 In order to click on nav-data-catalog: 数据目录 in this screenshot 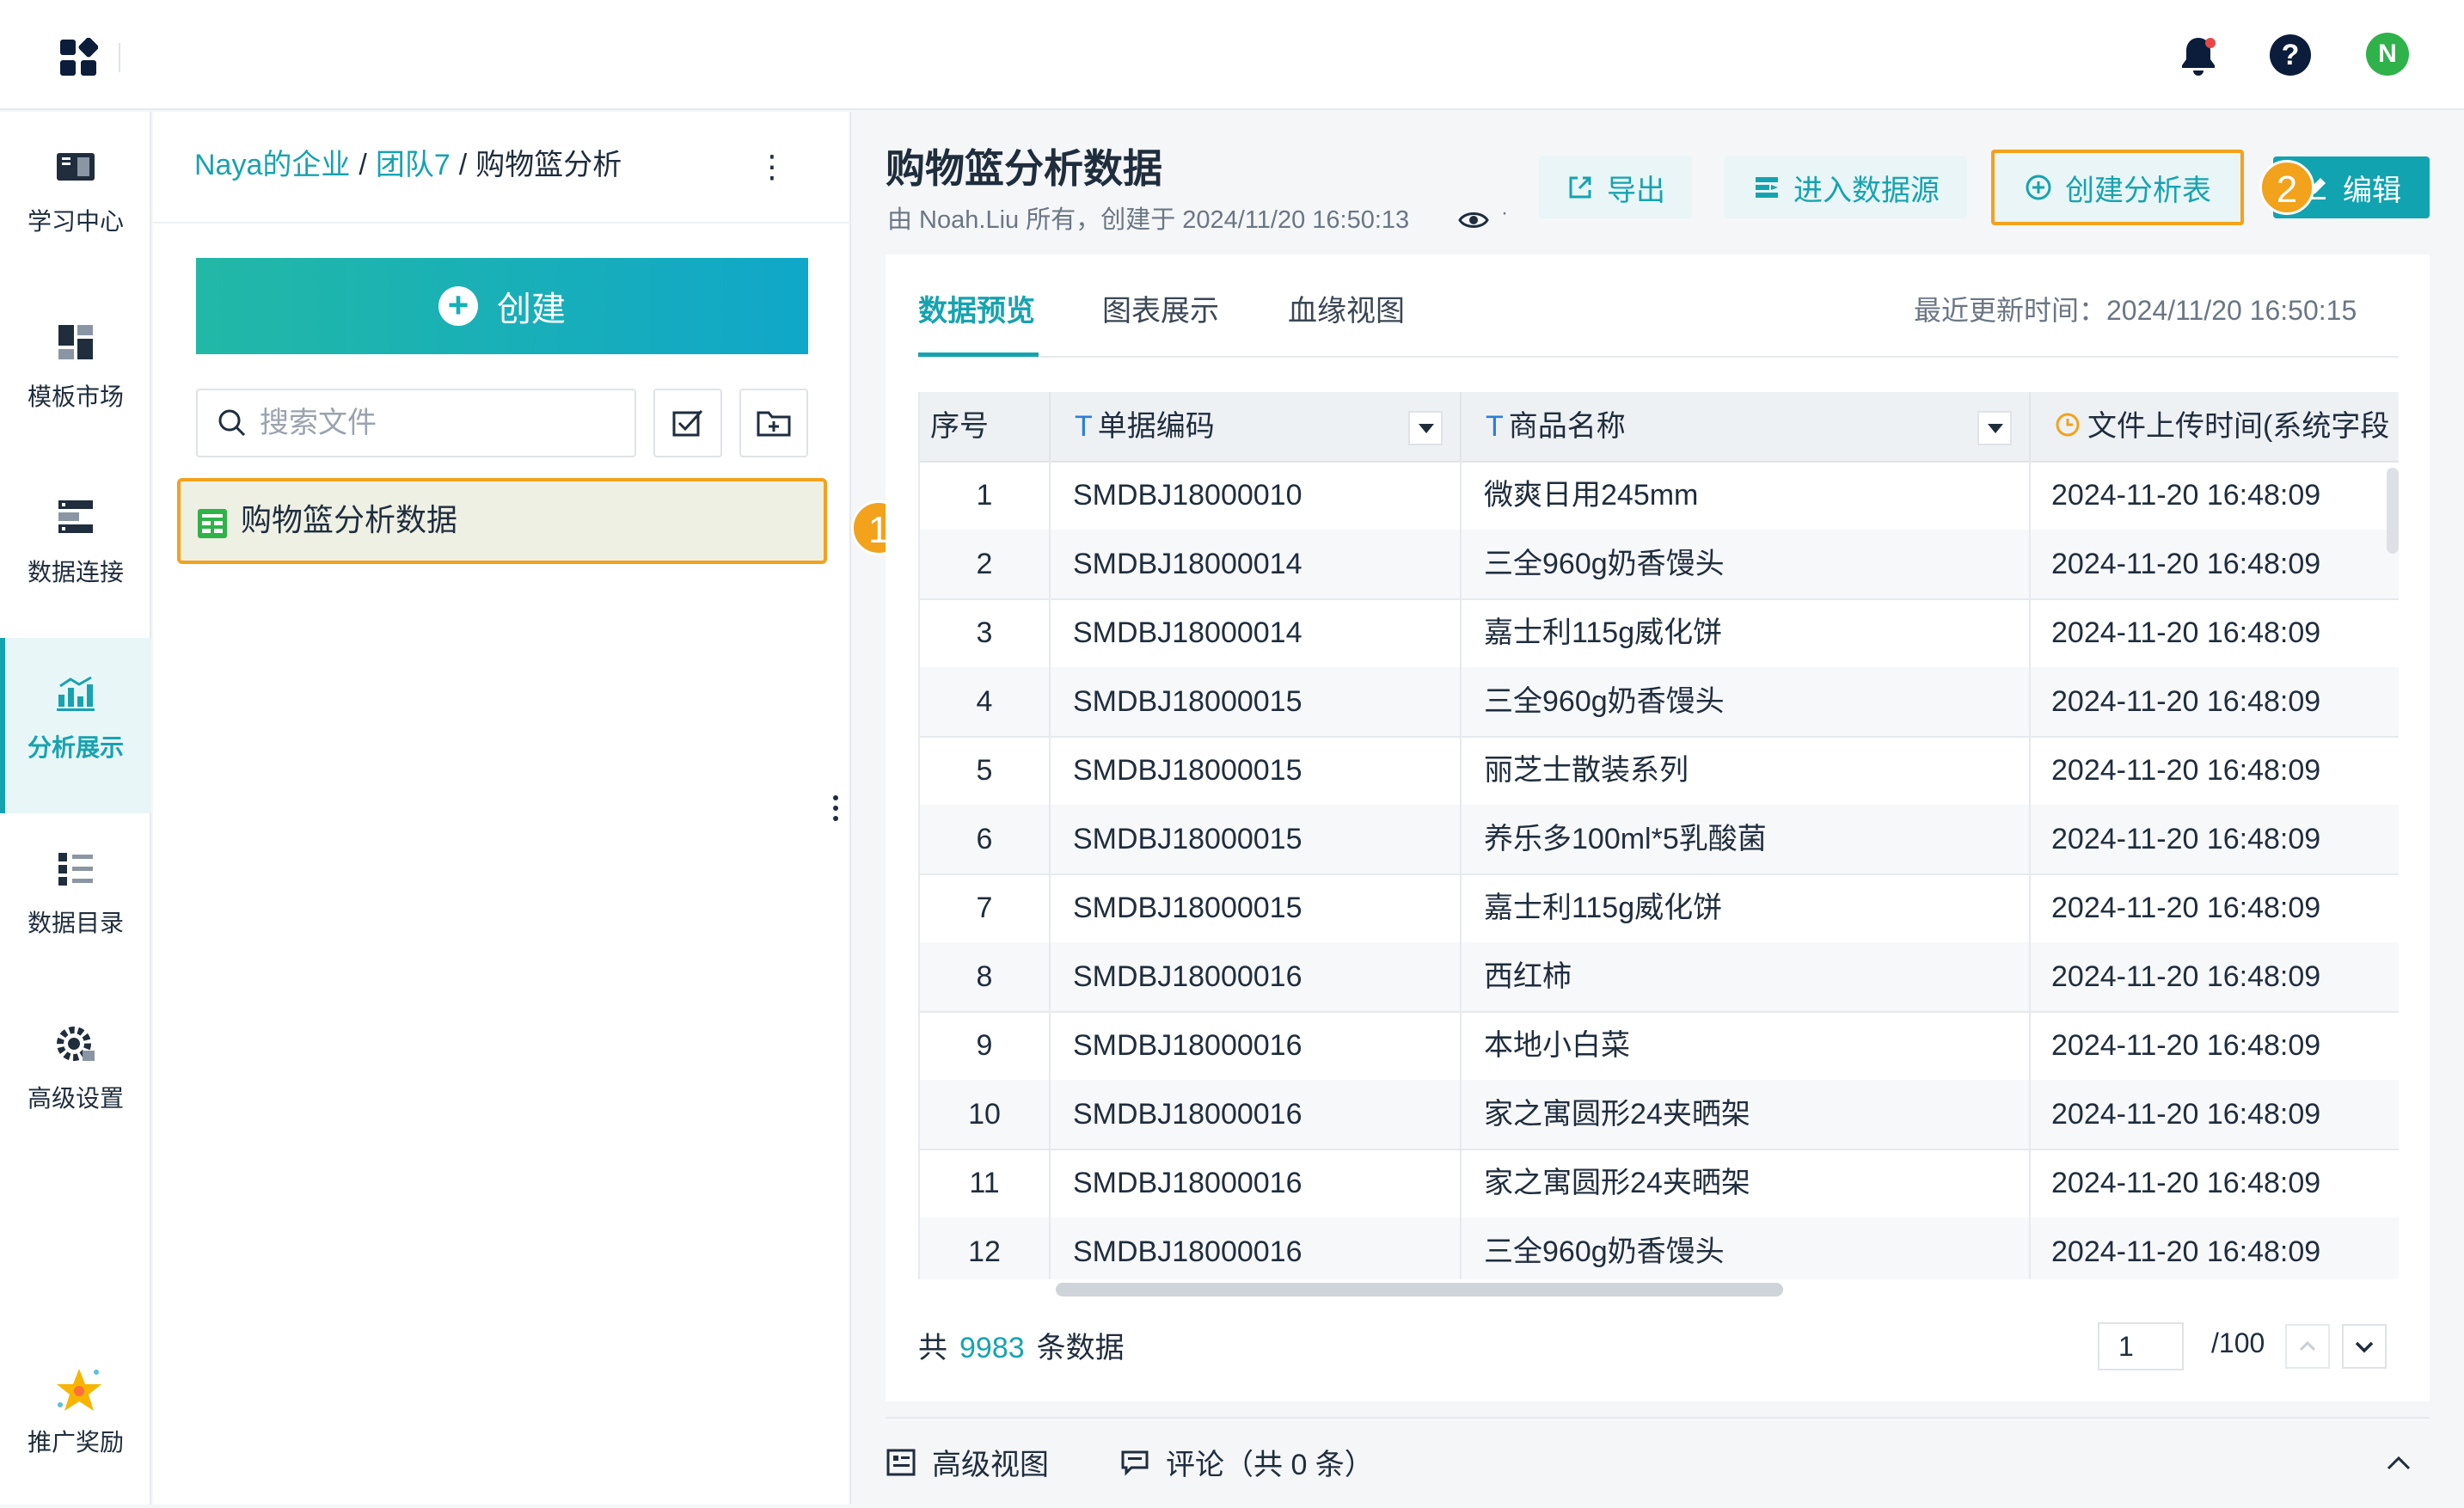, I will do `click(75, 901)`.